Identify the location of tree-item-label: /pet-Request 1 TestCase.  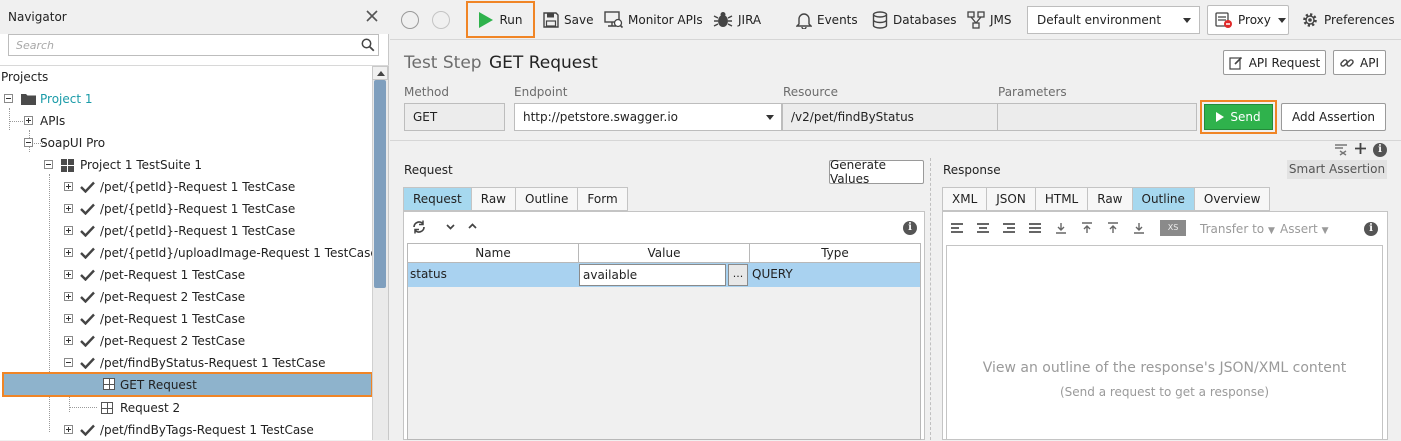
(173, 275).